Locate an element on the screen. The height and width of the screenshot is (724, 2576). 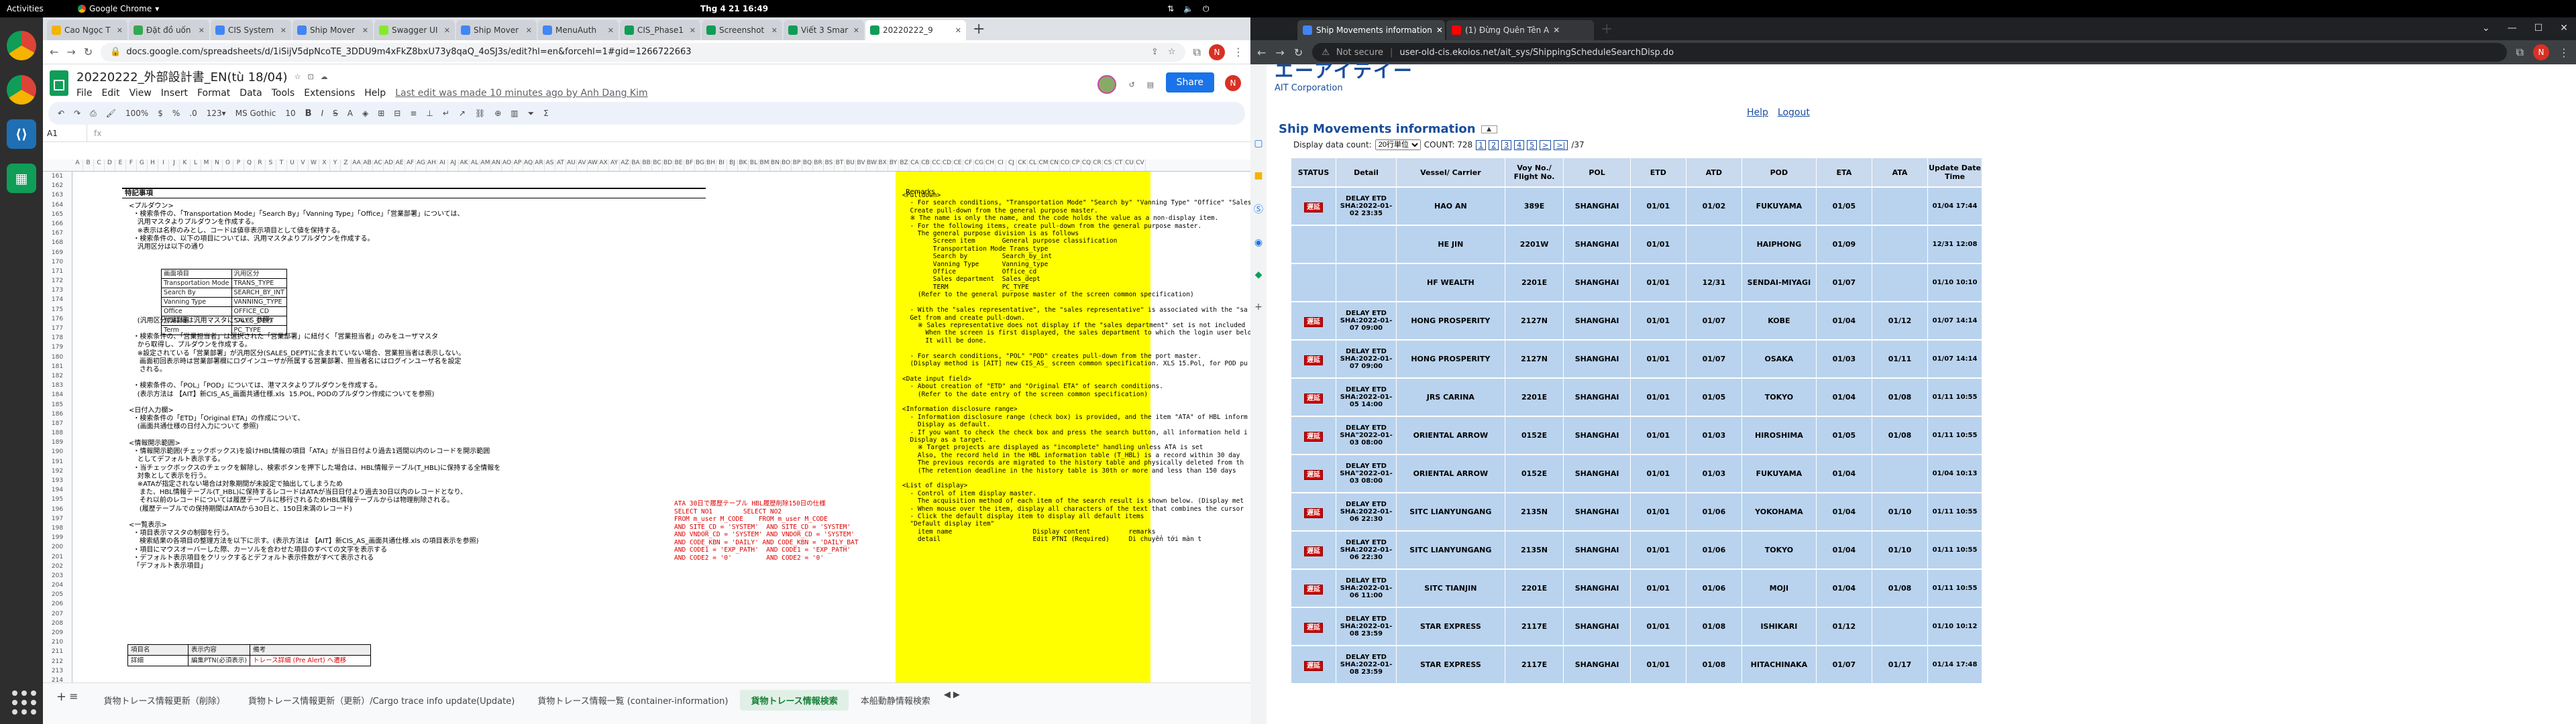
column-header: AF is located at coordinates (410, 165).